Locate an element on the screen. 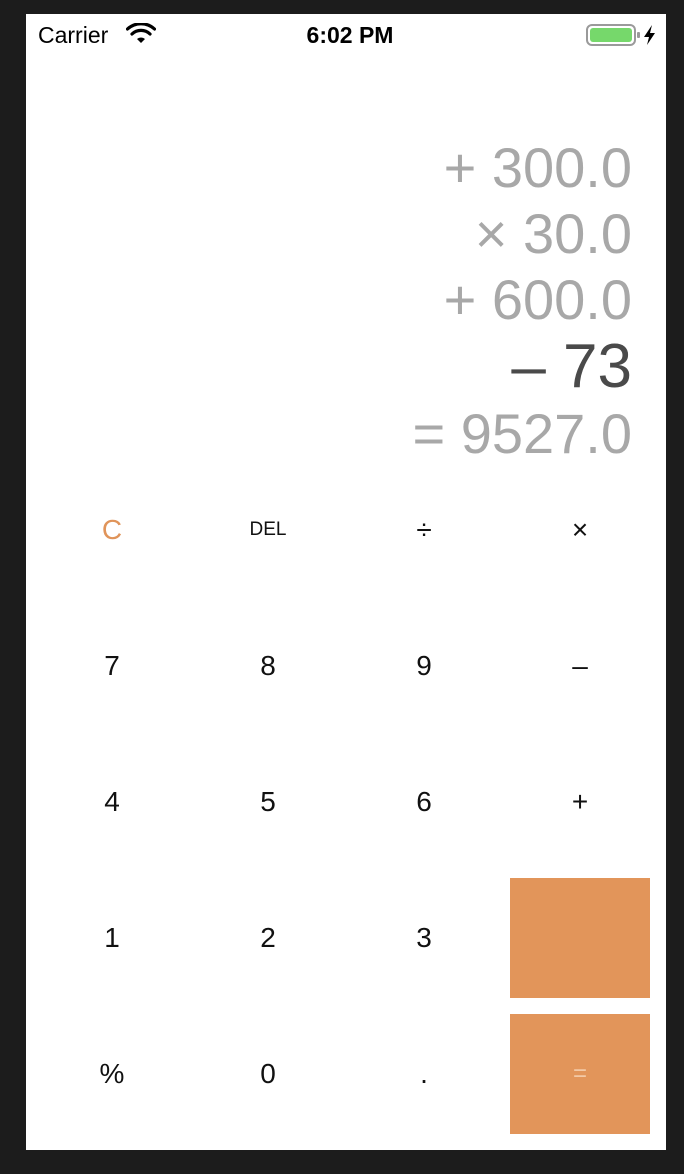  digit-4-button: 4 is located at coordinates (112, 802).